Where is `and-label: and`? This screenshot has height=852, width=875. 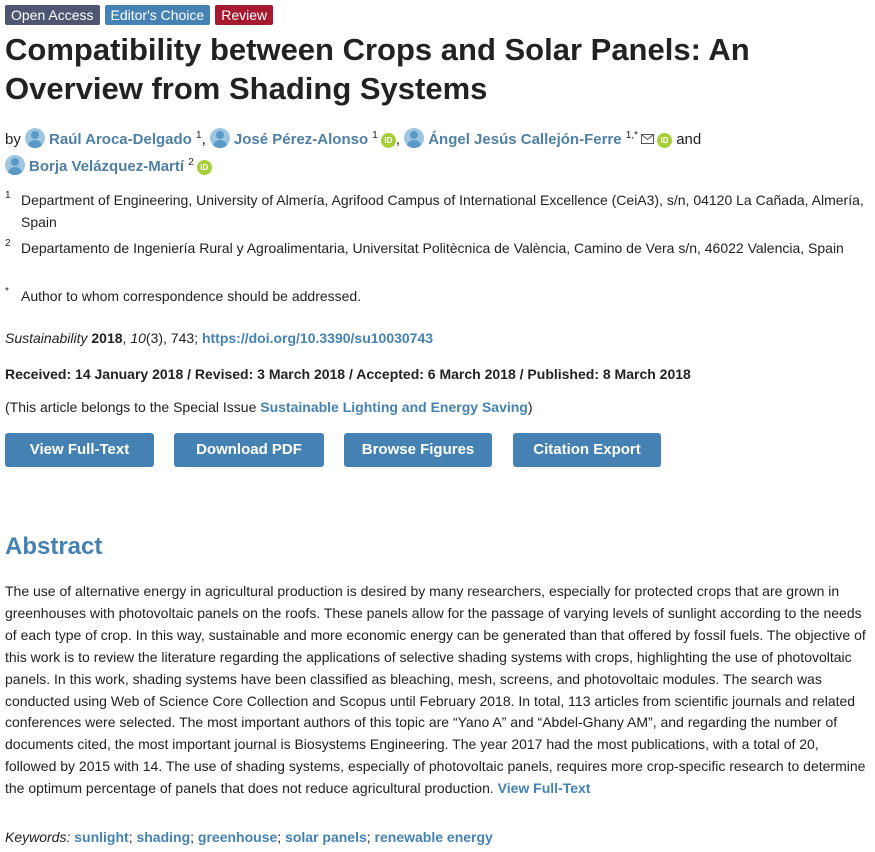 and-label: and is located at coordinates (689, 139).